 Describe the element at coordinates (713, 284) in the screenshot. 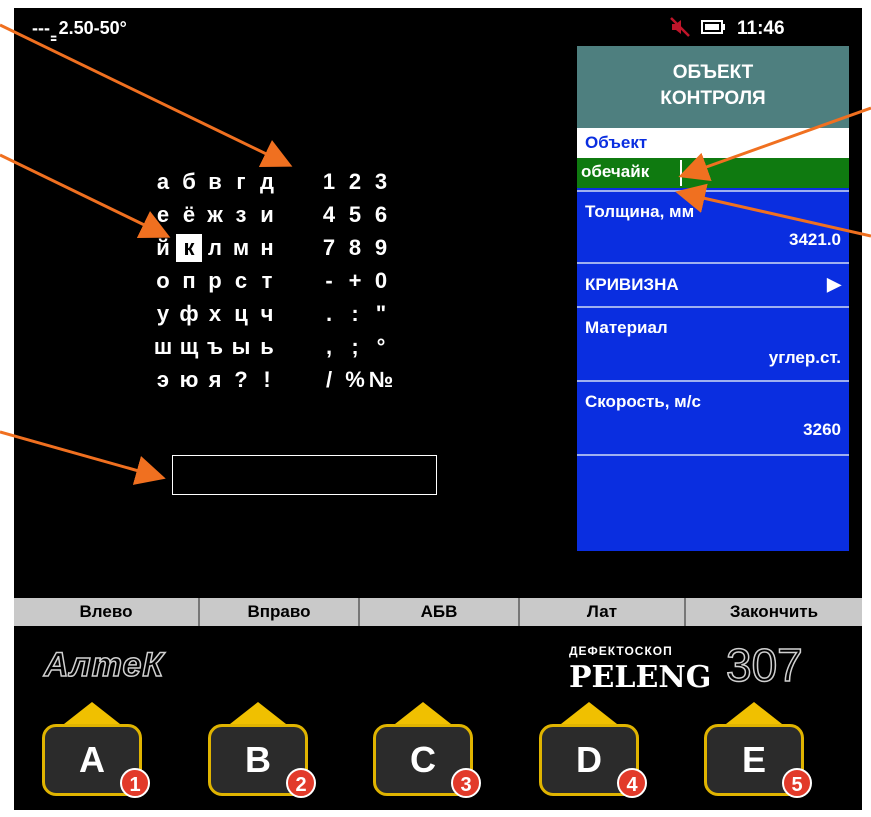

I see `curvature-item: КРИВИЗНА ▶` at that location.